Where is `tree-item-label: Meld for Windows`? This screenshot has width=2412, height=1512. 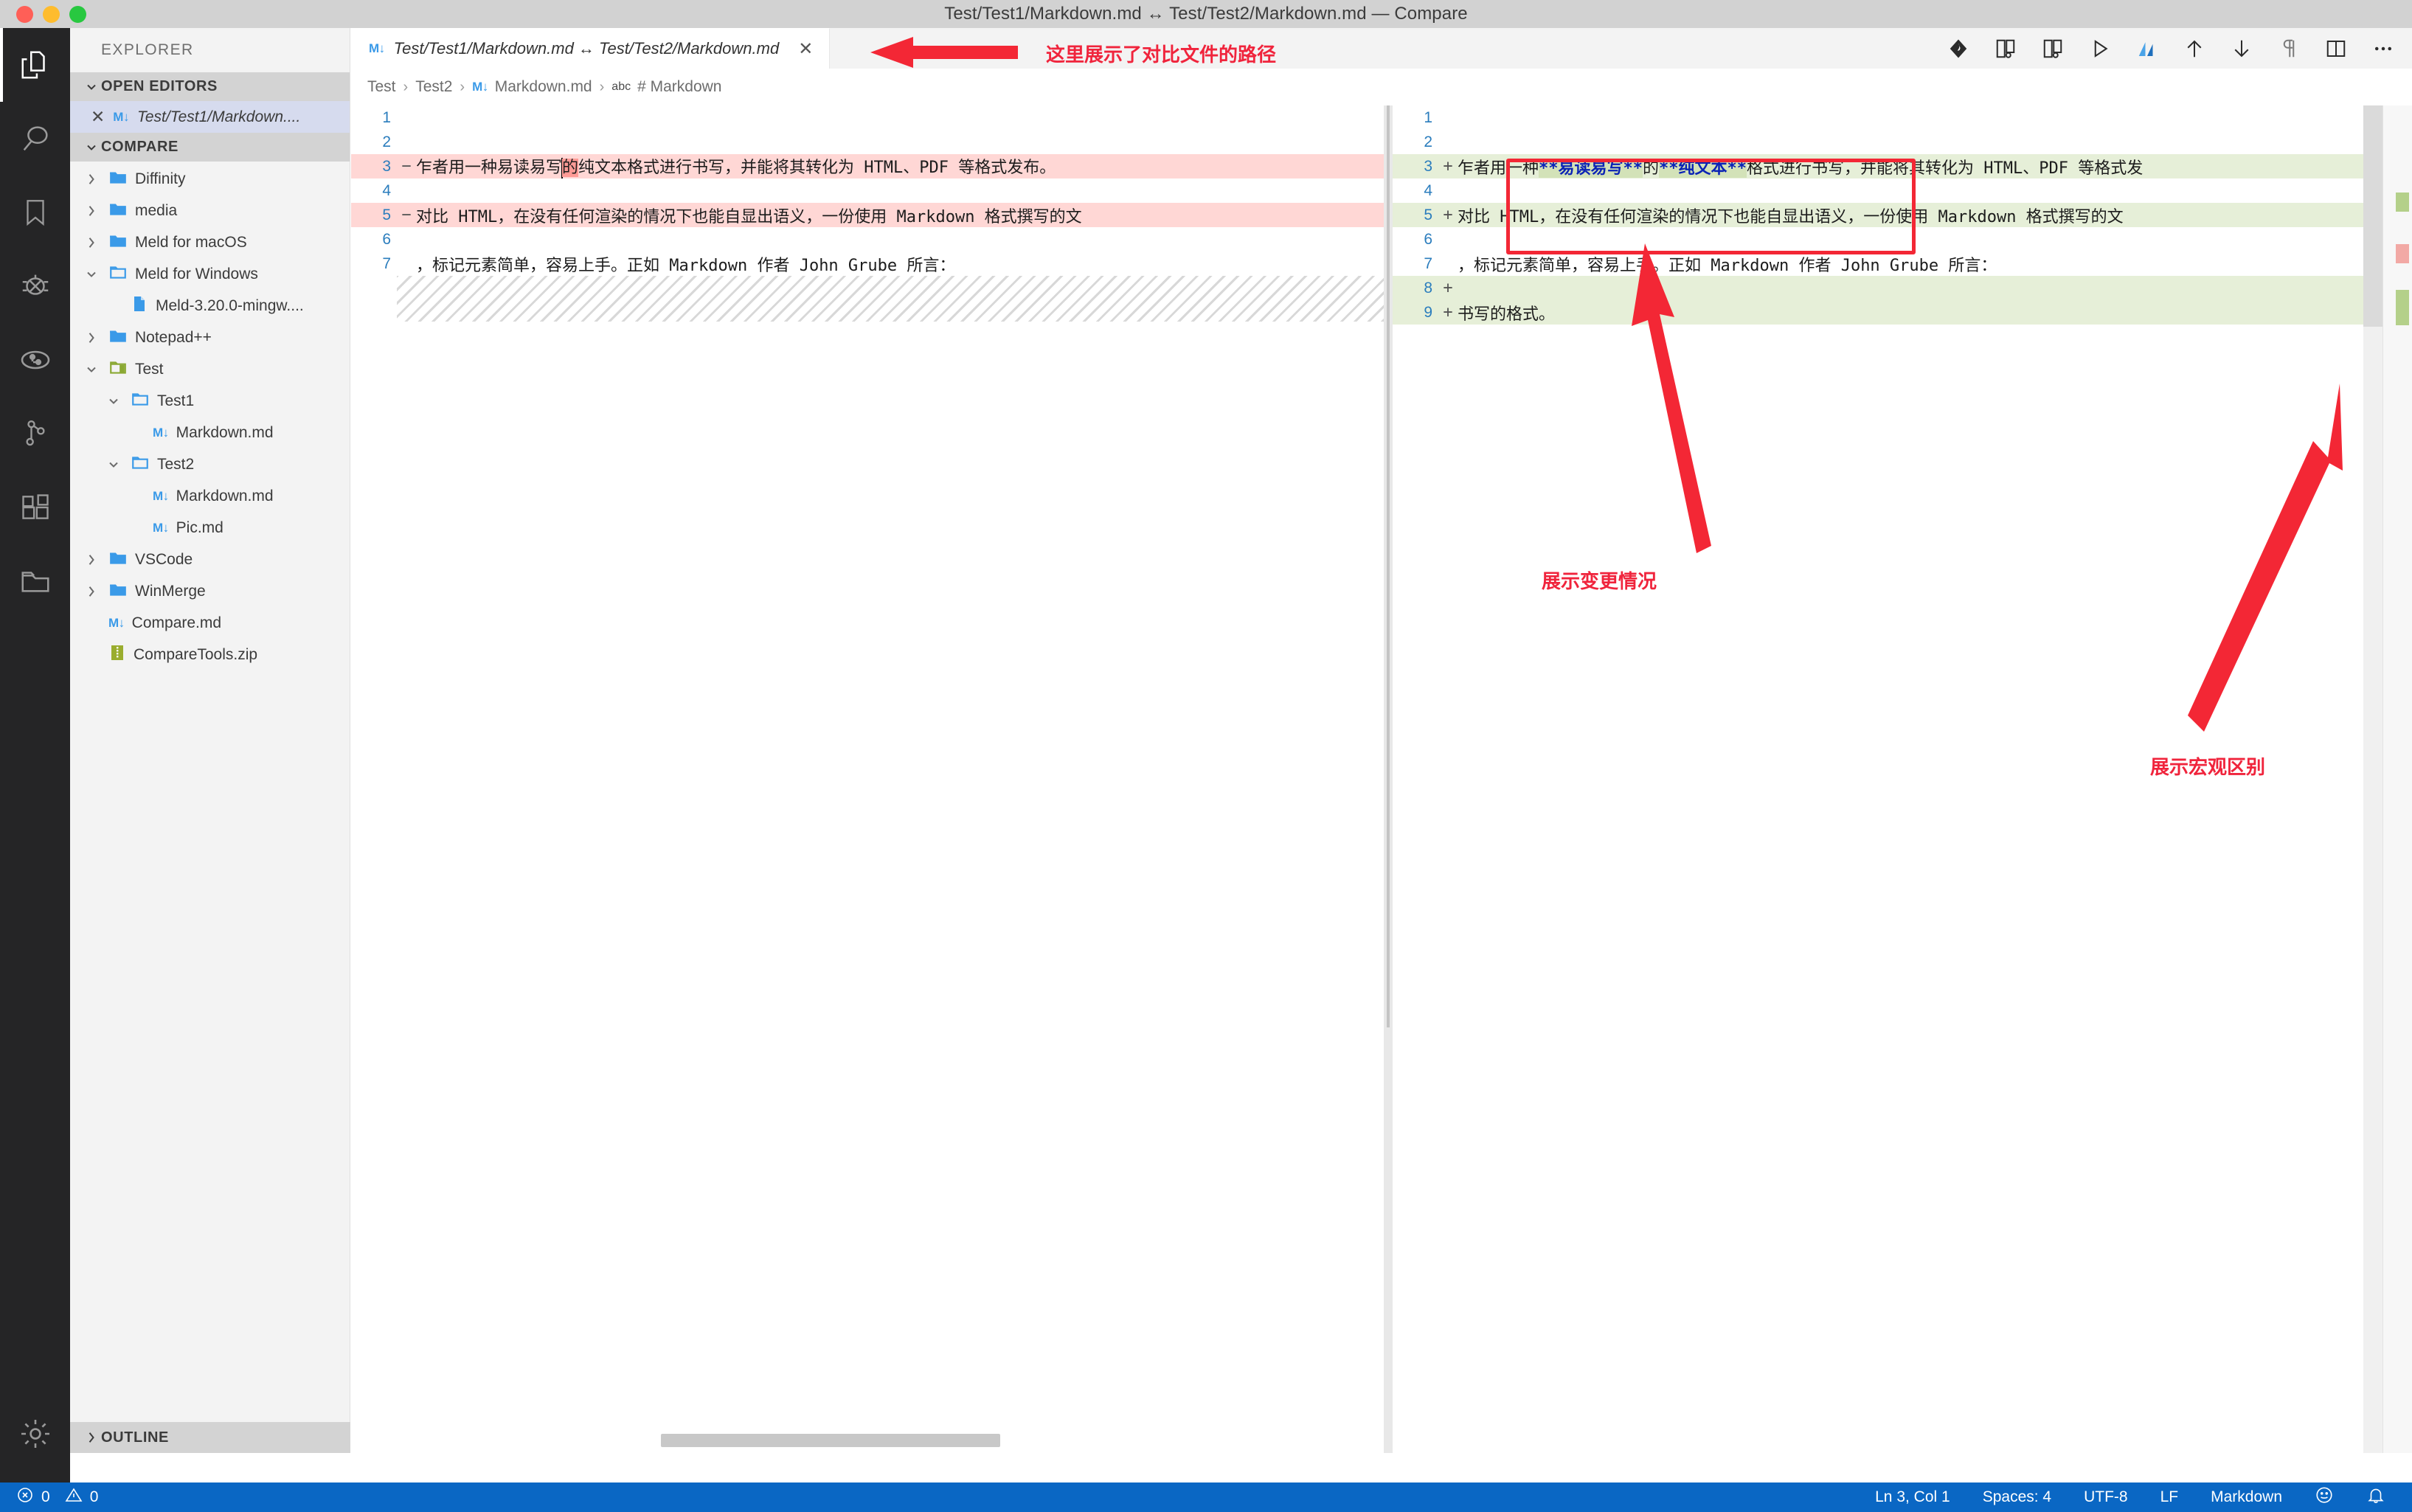 tree-item-label: Meld for Windows is located at coordinates (197, 273).